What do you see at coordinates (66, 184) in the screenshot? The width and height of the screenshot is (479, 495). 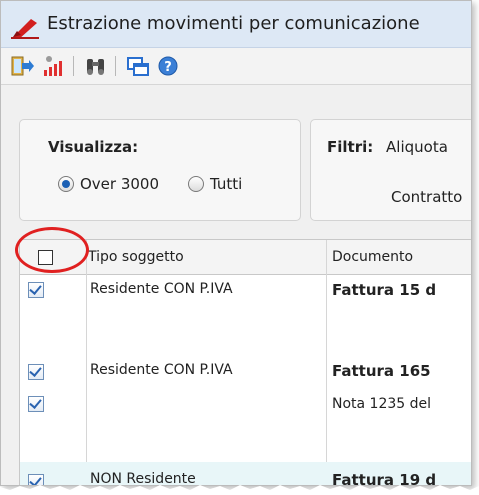 I see `radio-button-selected` at bounding box center [66, 184].